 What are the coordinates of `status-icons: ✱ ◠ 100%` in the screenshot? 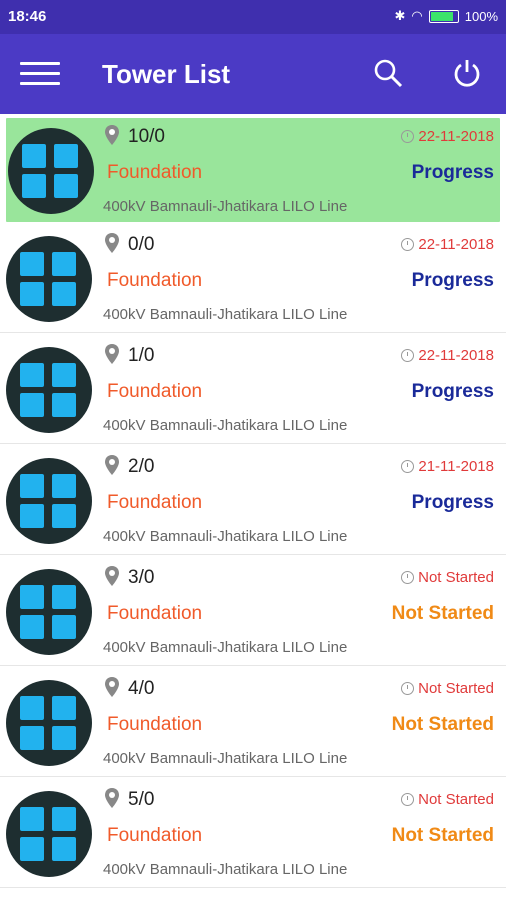 It's located at (447, 16).